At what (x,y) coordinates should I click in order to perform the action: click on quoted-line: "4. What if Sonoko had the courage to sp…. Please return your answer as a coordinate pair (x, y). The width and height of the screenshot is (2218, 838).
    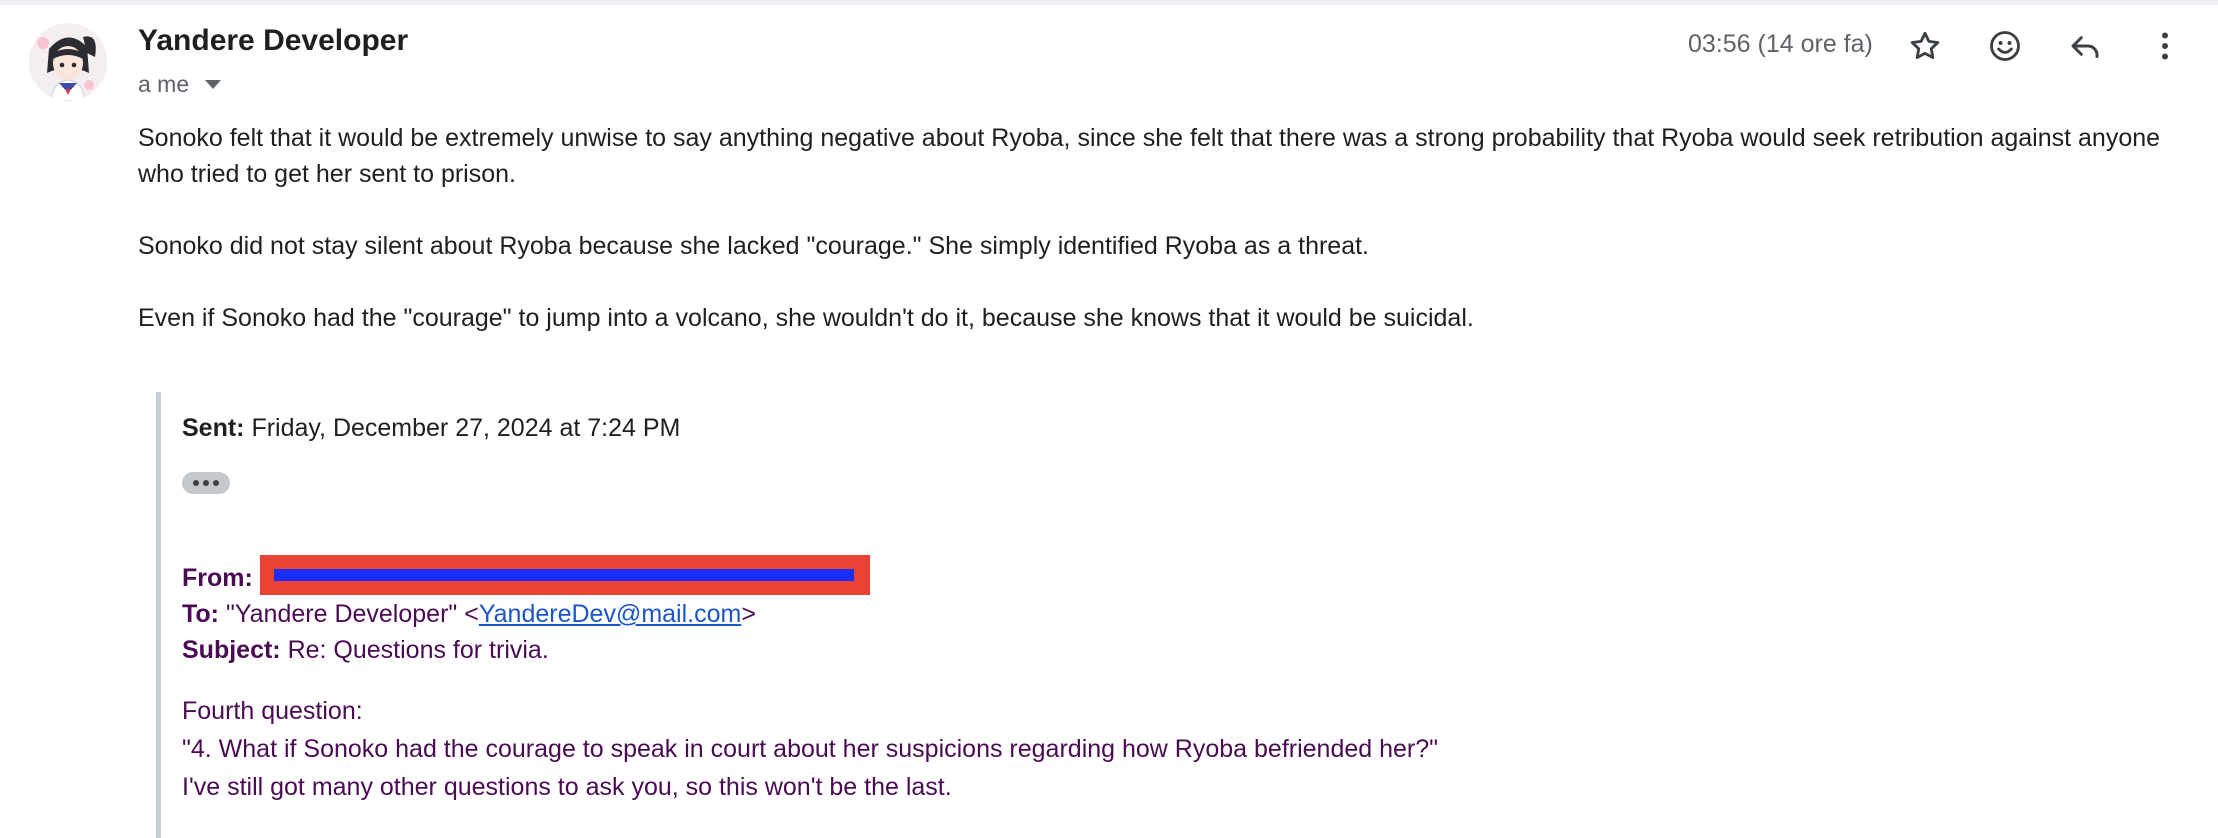
    Looking at the image, I should click on (810, 749).